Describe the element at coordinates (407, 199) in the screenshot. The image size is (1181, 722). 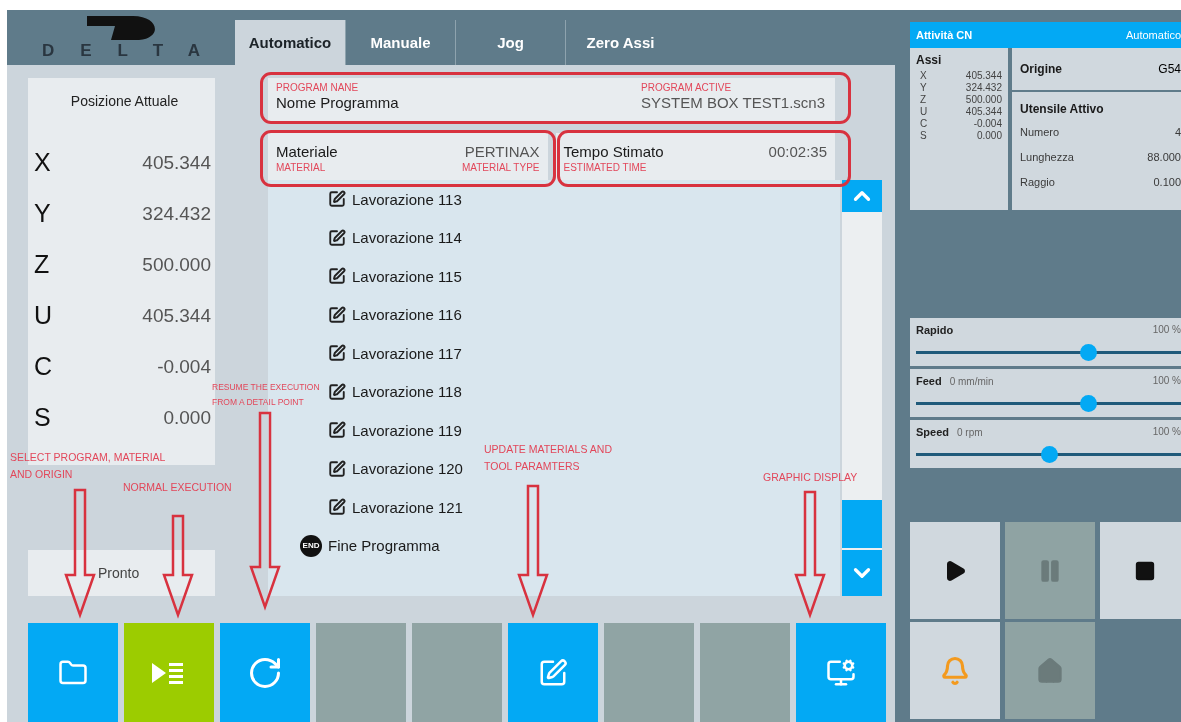
I see `operation-item: Lavorazione 113` at that location.